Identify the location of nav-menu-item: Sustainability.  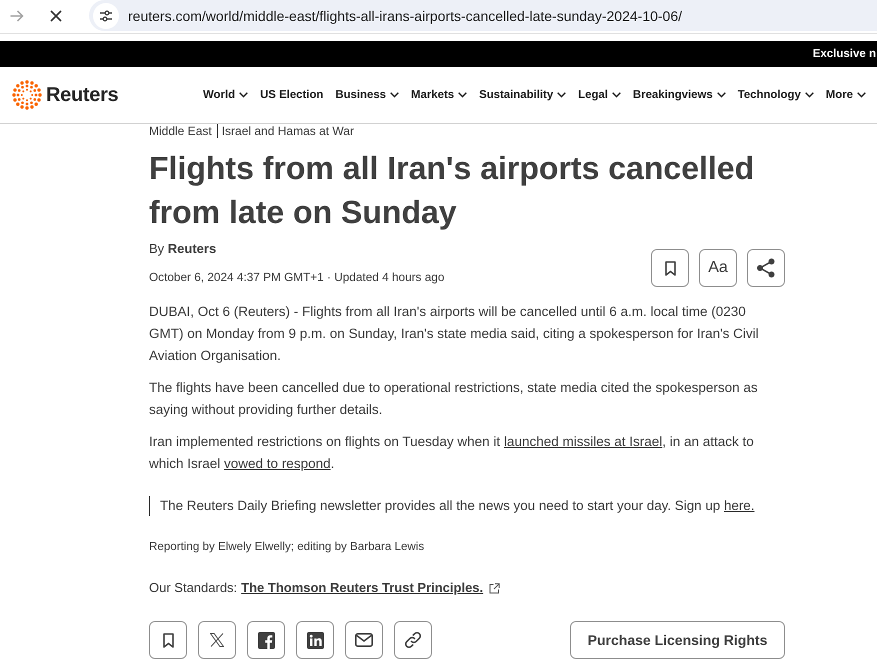
(522, 95).